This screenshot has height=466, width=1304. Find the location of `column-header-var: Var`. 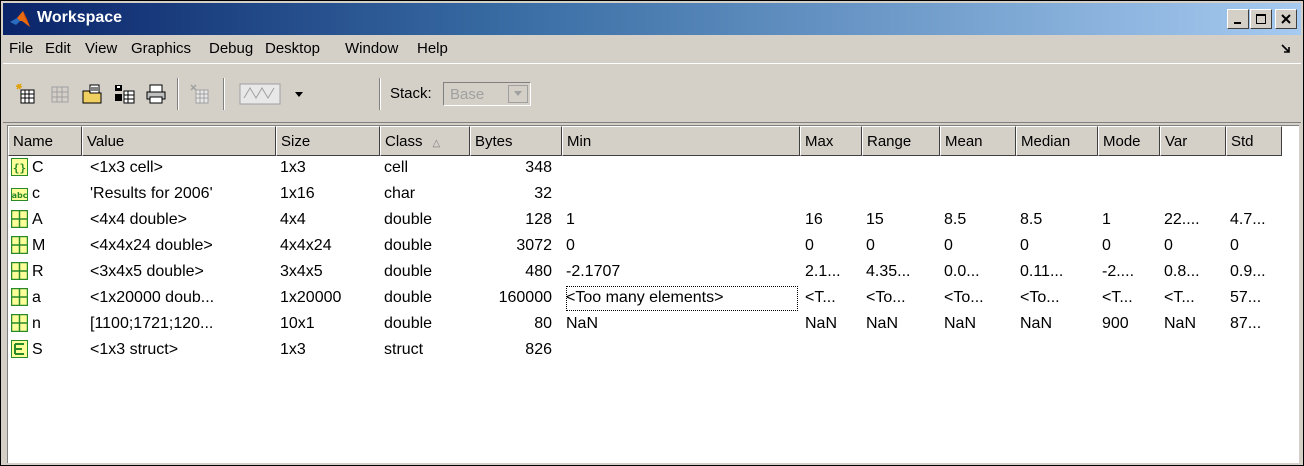

column-header-var: Var is located at coordinates (1193, 141).